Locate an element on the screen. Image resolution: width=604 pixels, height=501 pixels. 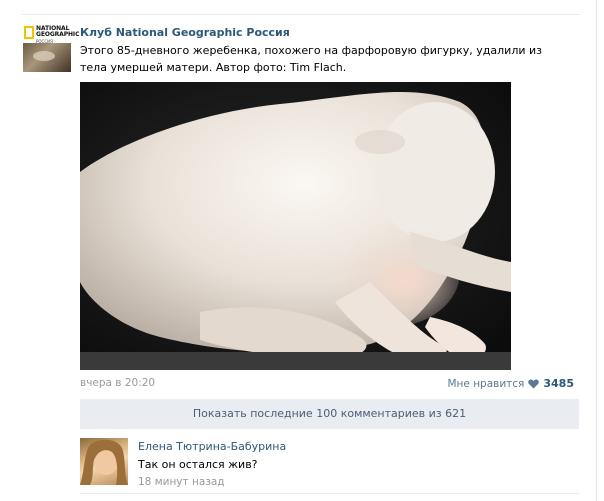
avatar-photo is located at coordinates (47, 57).